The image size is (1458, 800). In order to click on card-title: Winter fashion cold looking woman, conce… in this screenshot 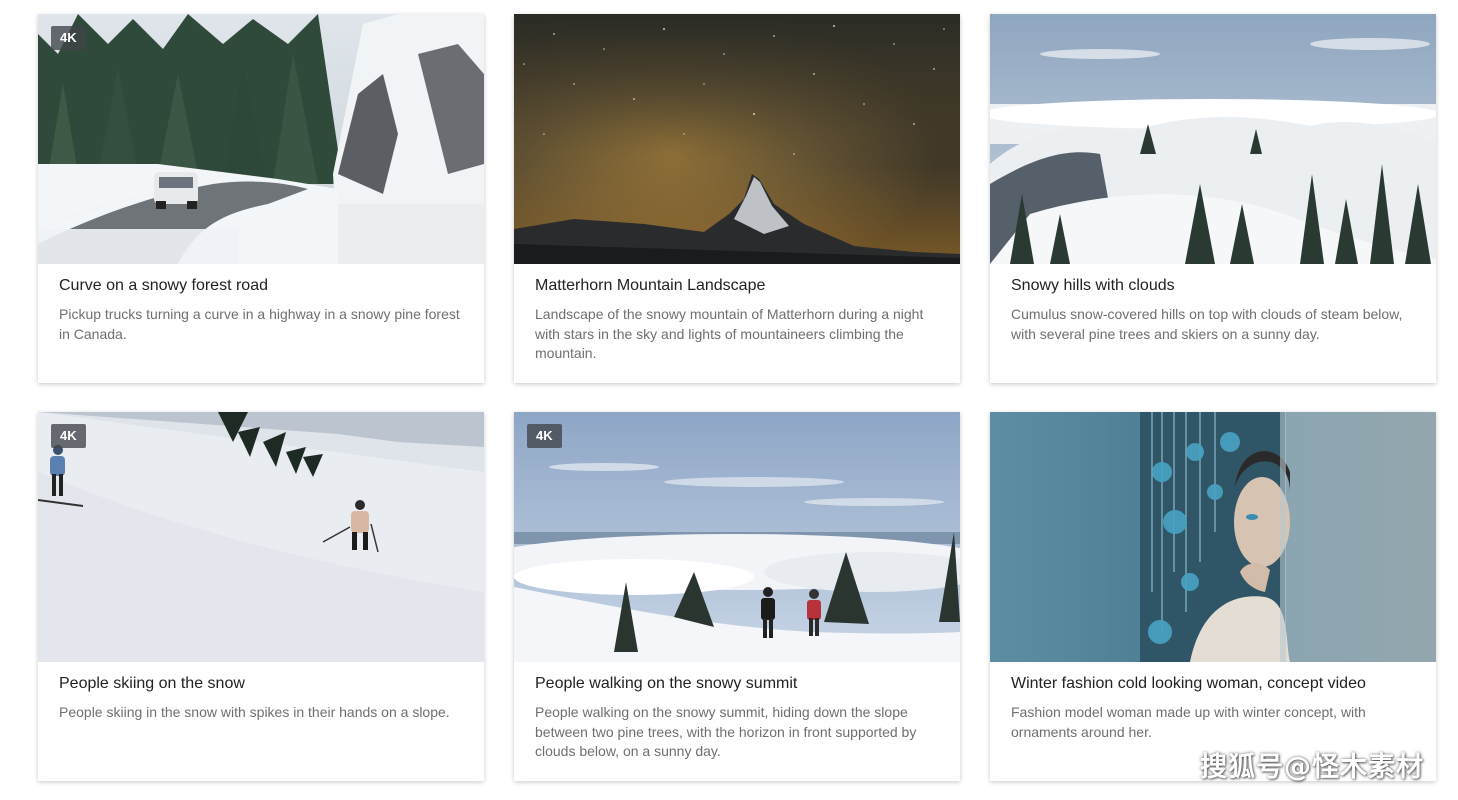, I will do `click(1213, 684)`.